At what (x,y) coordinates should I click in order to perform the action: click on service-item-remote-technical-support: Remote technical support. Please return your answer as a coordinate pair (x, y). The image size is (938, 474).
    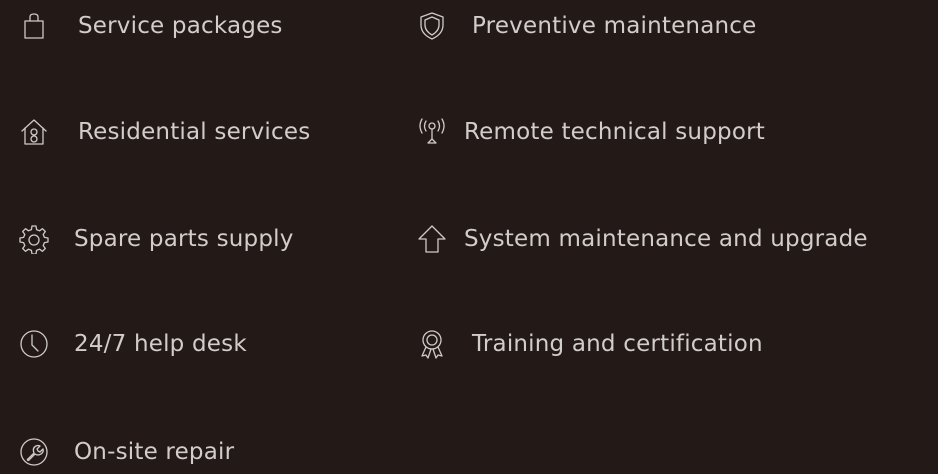
    Looking at the image, I should click on (587, 132).